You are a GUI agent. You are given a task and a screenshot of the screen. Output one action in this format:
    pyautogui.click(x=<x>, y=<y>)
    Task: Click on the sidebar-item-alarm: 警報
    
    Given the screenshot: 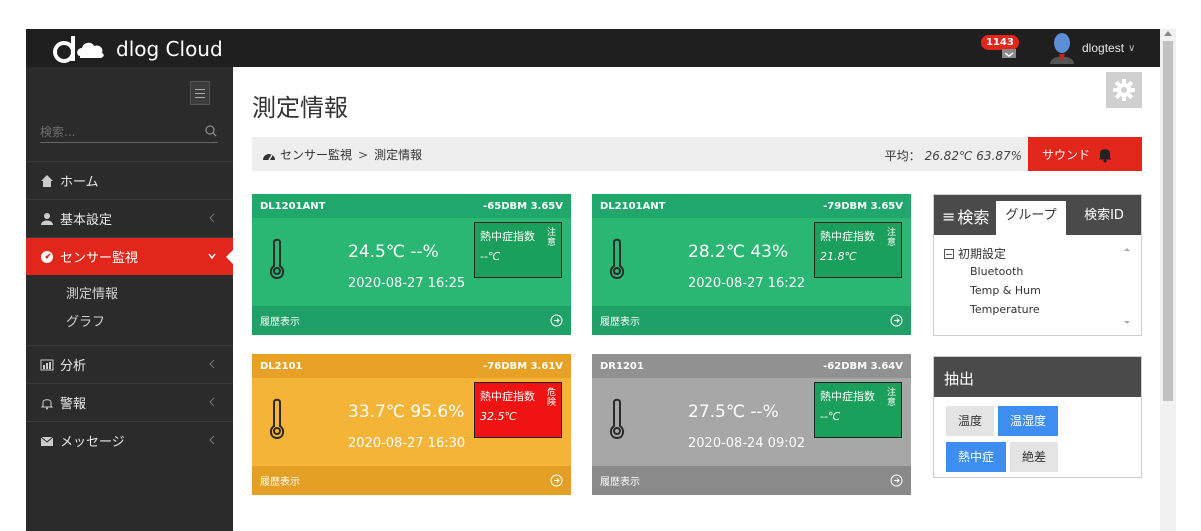 What is the action you would take?
    pyautogui.click(x=129, y=402)
    